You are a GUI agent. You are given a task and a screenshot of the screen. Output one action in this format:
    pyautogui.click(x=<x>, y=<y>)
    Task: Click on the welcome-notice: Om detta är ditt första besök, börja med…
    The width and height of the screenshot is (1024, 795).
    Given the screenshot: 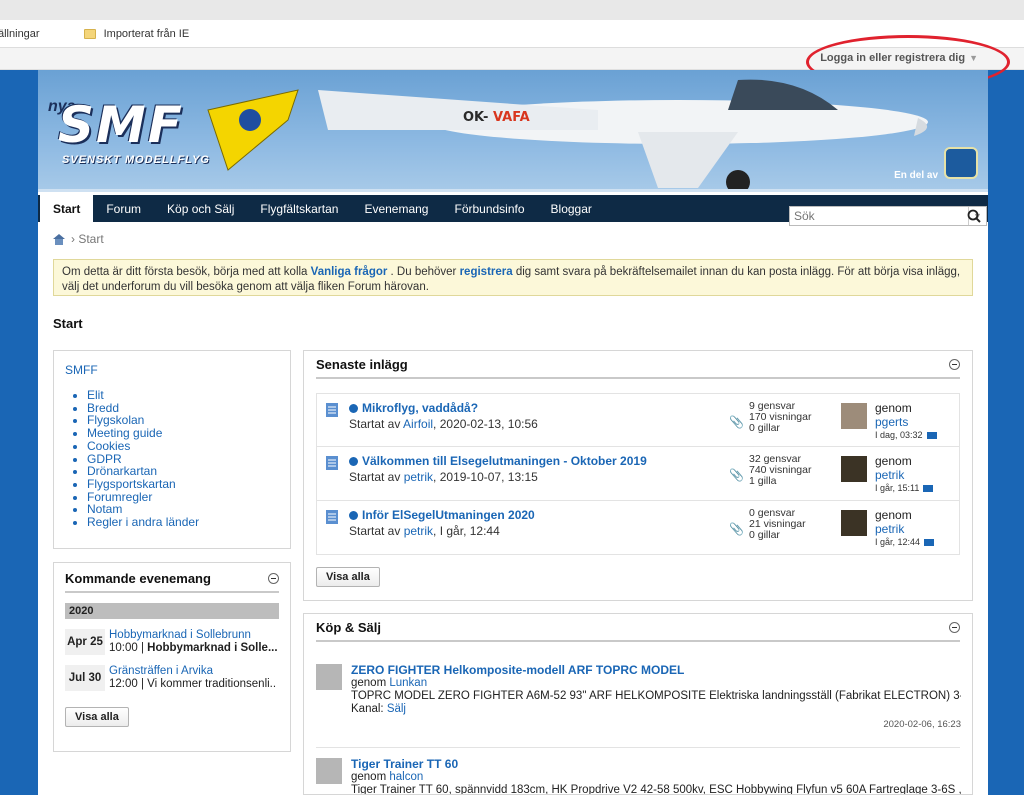 What is the action you would take?
    pyautogui.click(x=513, y=277)
    